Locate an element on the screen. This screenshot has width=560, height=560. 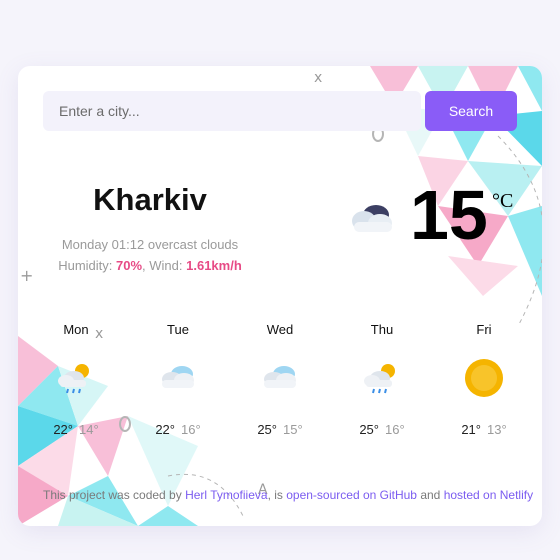
footer-text: and is located at coordinates (430, 495).